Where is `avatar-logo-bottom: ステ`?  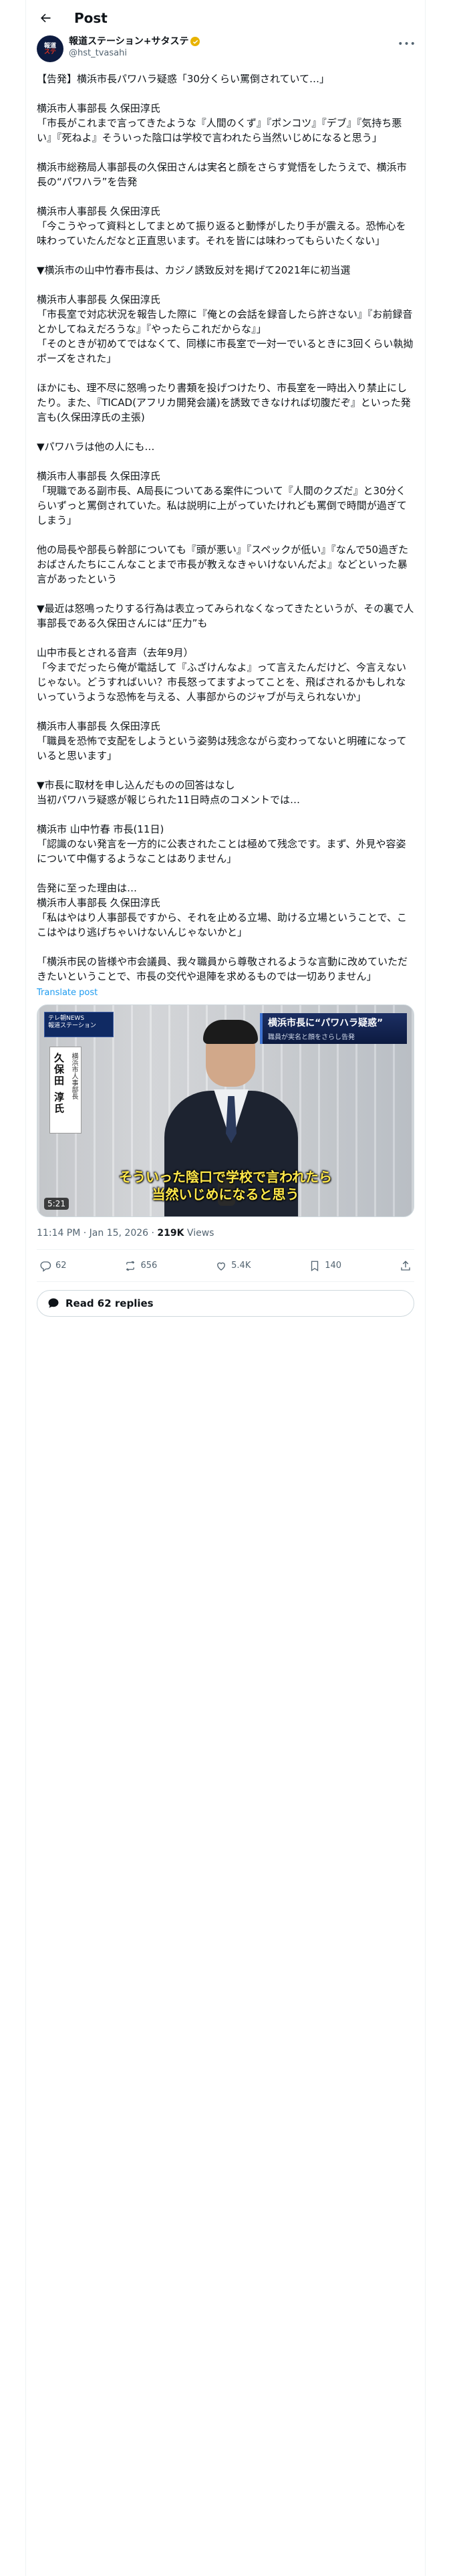
avatar-logo-bottom: ステ is located at coordinates (49, 51).